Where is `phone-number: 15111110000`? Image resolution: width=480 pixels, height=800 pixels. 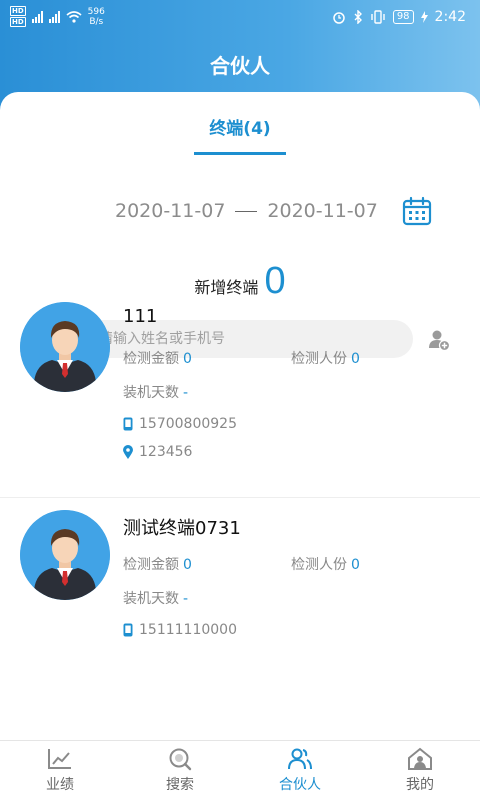 phone-number: 15111110000 is located at coordinates (188, 630).